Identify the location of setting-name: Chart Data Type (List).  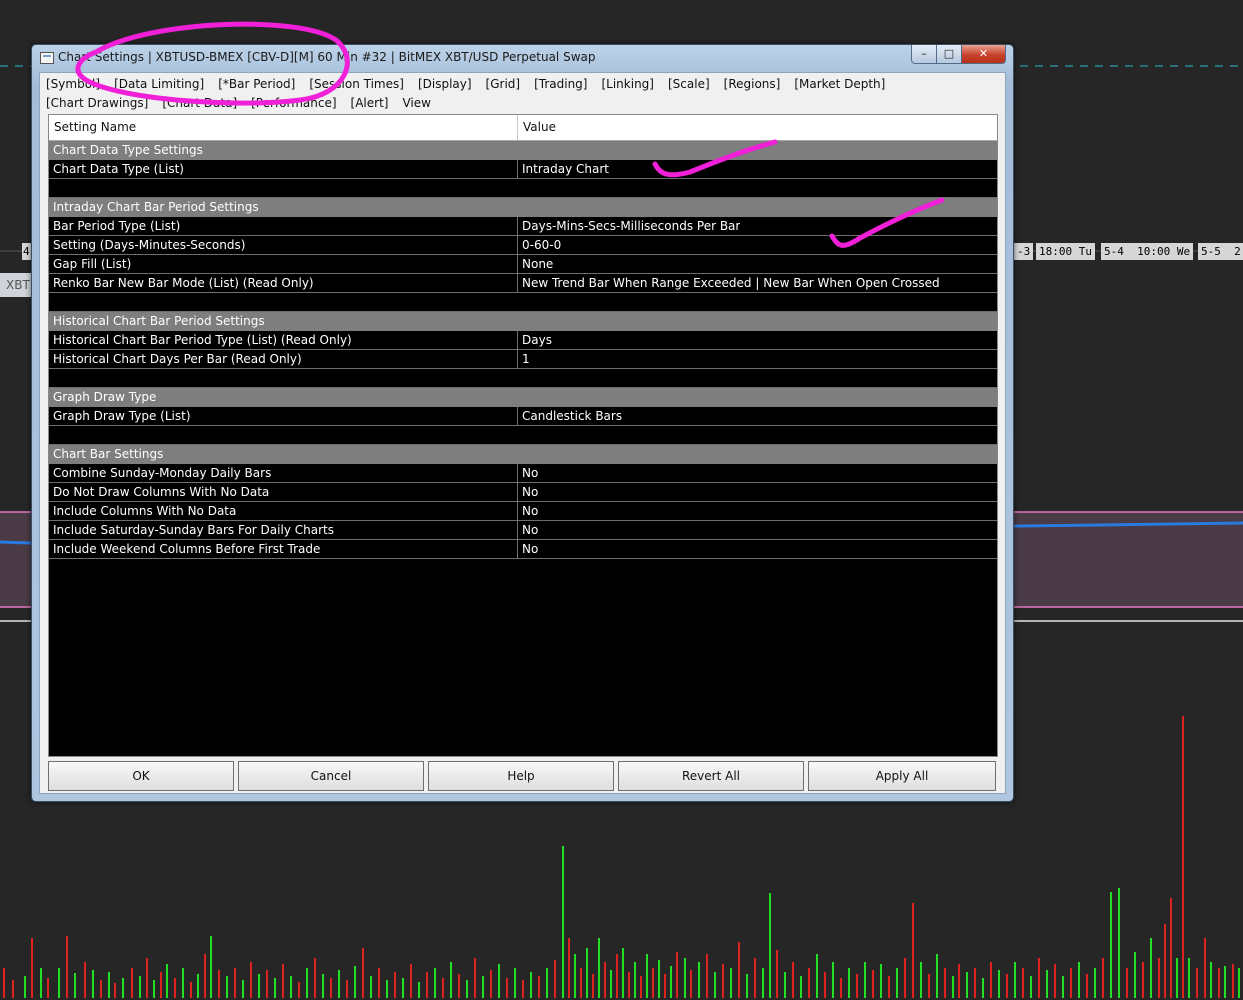
(283, 169).